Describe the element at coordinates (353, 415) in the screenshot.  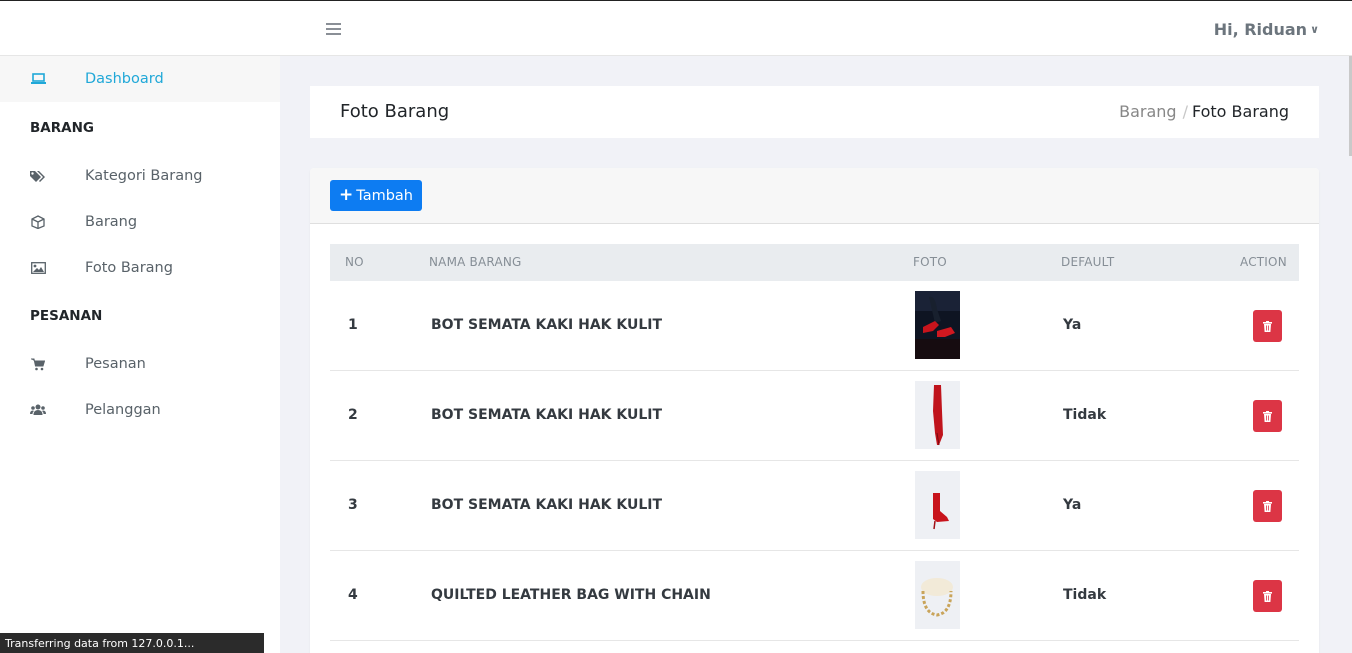
I see `row-number: 2` at that location.